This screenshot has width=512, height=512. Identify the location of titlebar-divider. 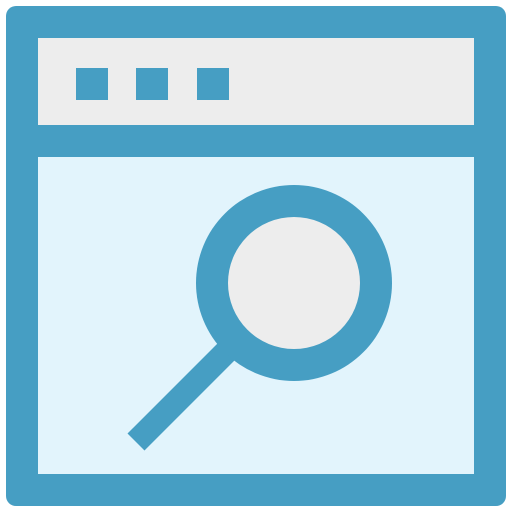
(256, 141).